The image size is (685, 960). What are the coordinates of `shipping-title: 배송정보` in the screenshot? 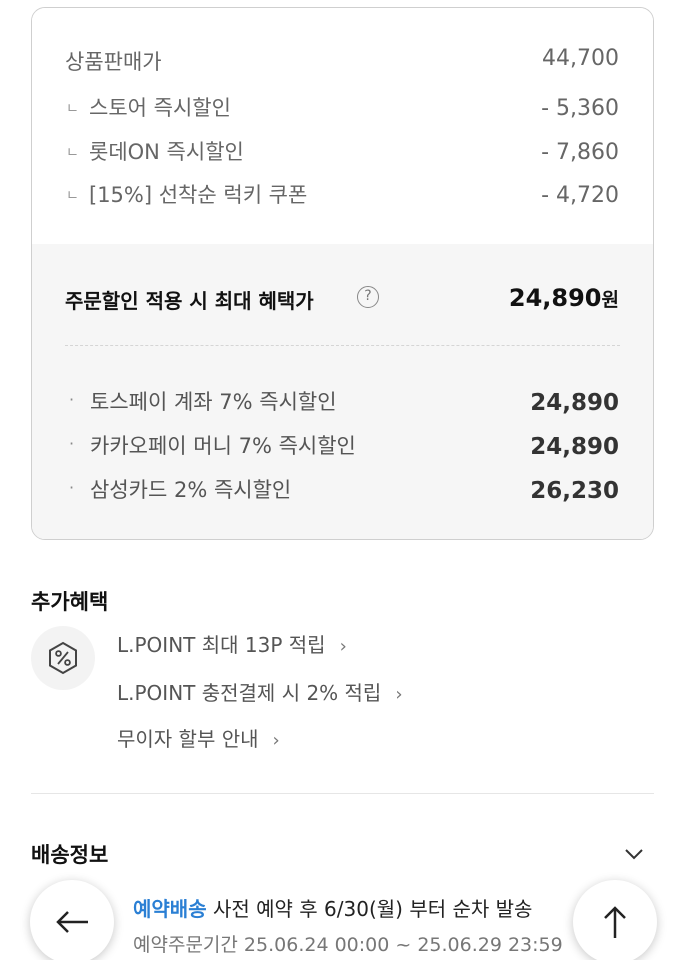 It's located at (70, 855).